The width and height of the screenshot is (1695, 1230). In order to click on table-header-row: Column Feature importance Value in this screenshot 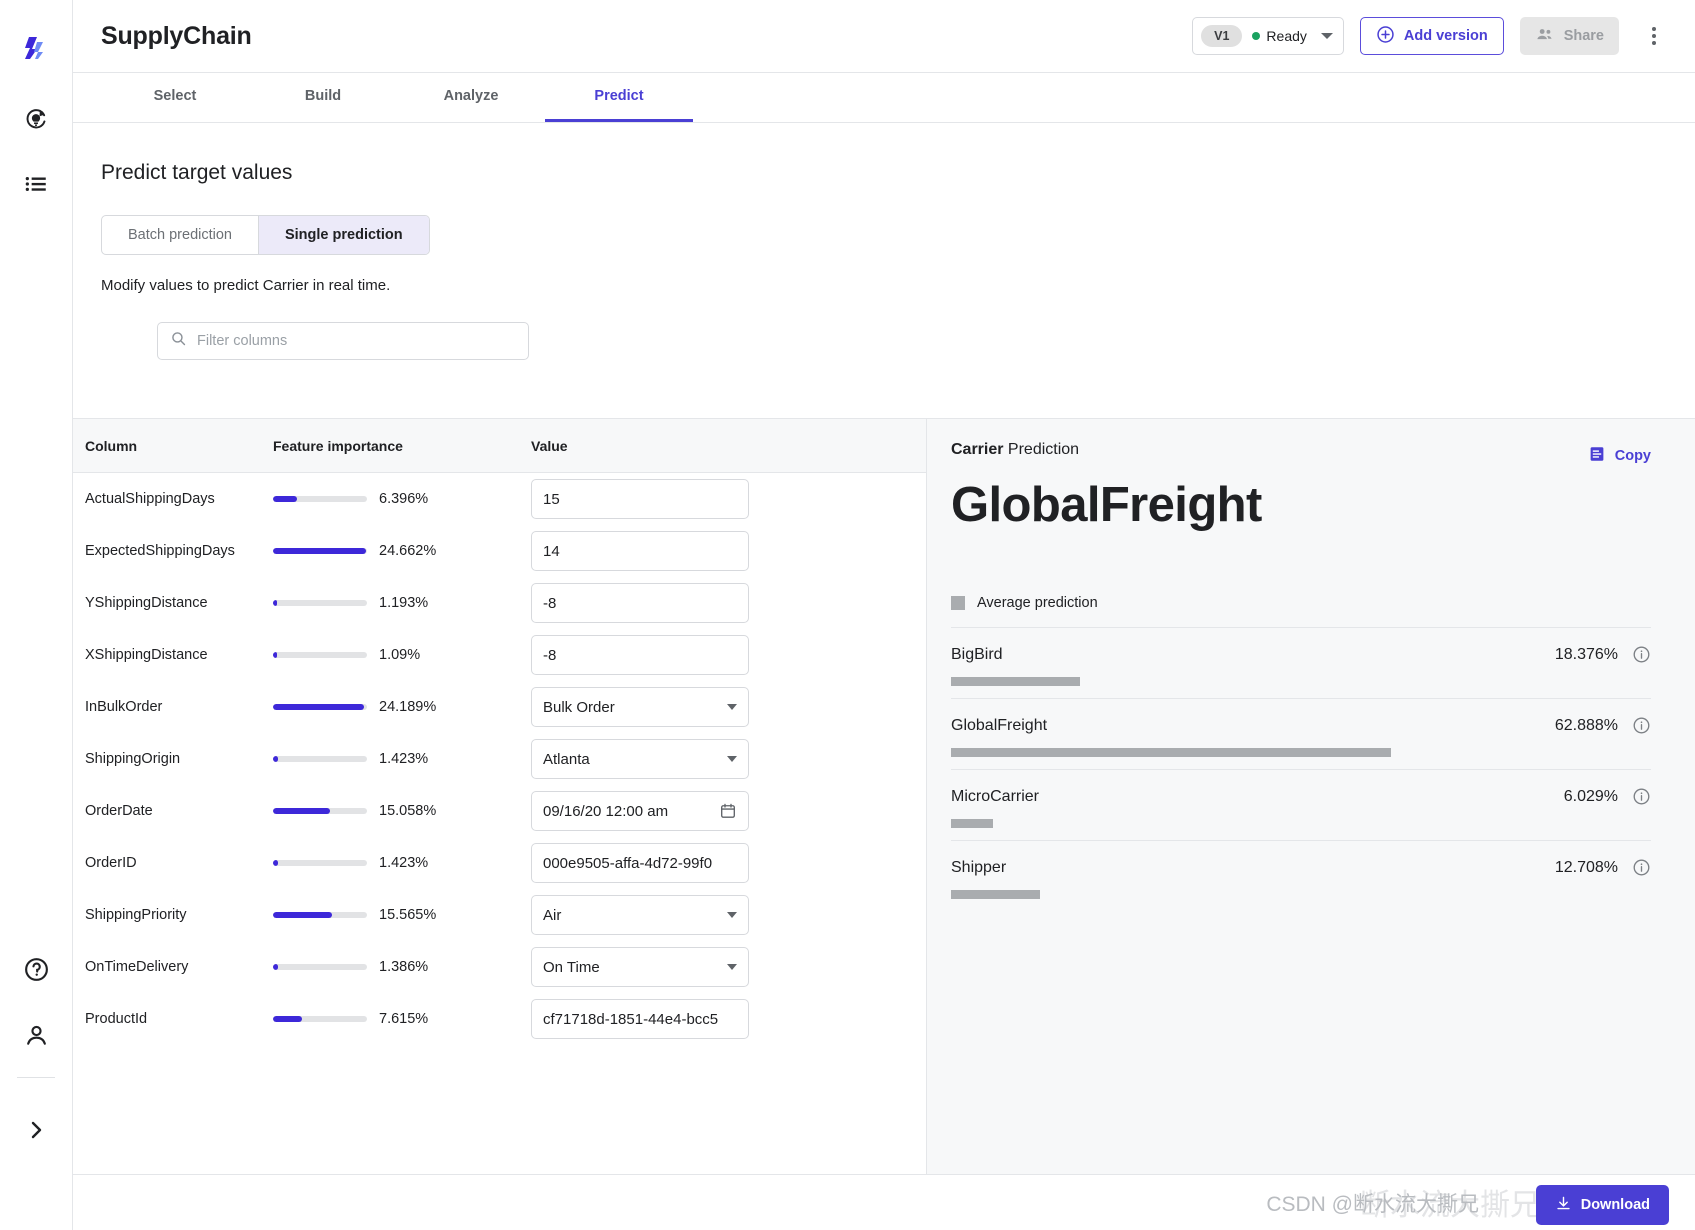, I will do `click(499, 446)`.